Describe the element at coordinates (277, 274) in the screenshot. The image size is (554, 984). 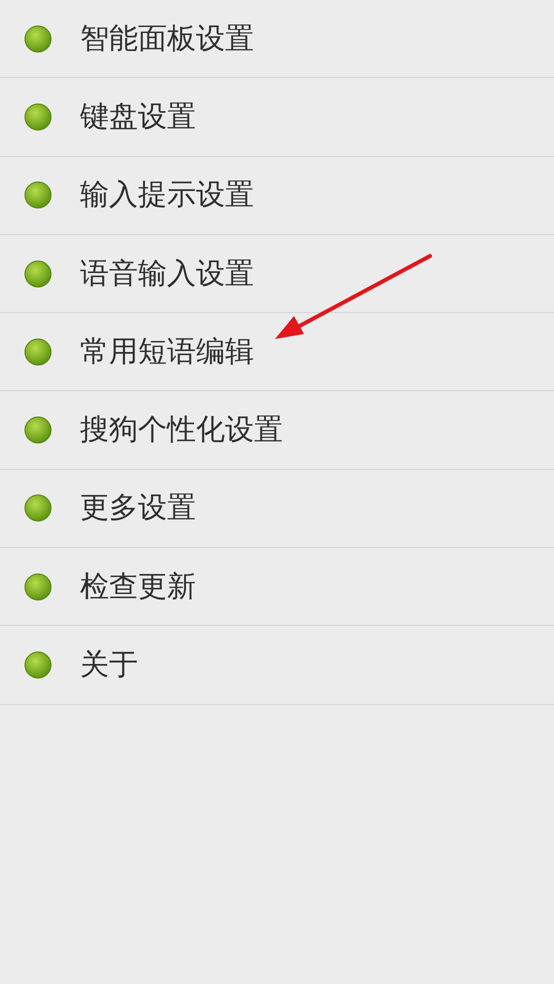
I see `menu-item: 语音输入设置` at that location.